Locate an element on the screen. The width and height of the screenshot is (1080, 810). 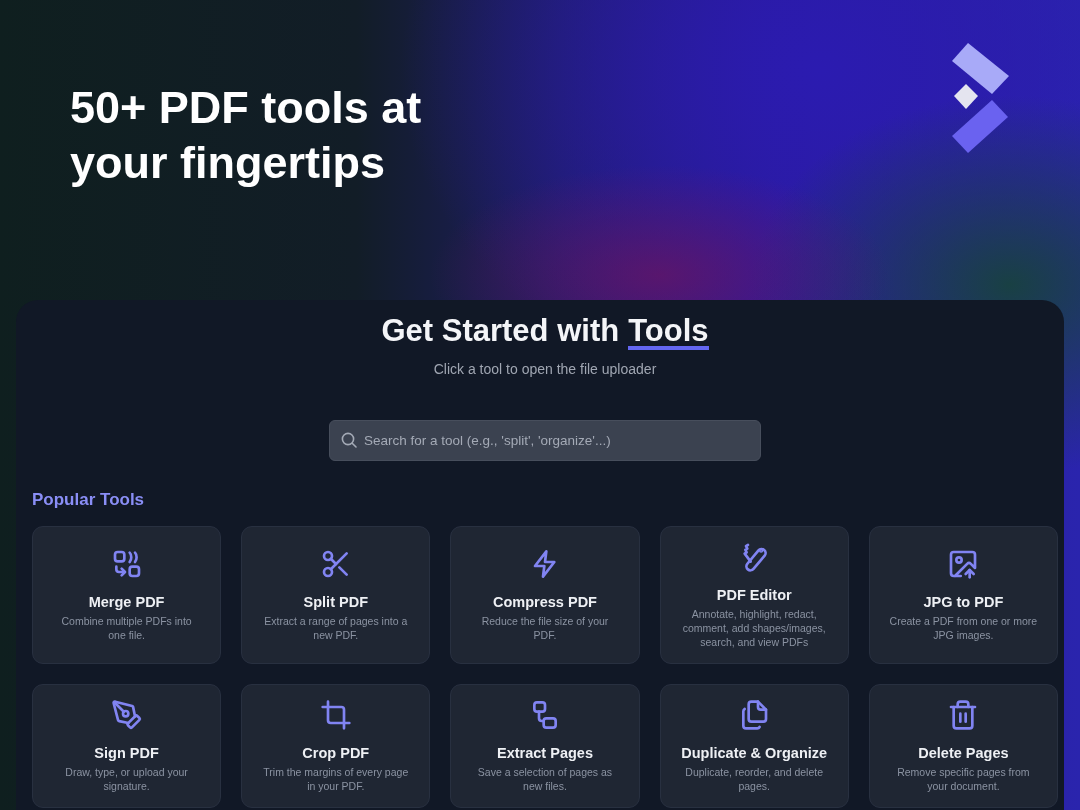
tool-description: Combine multiple PDFs into one file. is located at coordinates (126, 628).